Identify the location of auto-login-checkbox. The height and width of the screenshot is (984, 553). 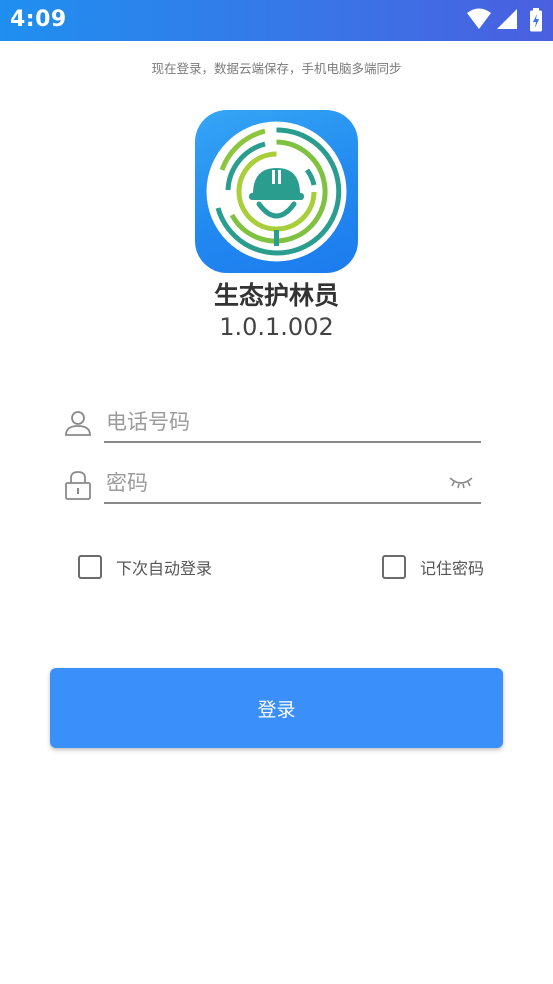
(90, 567).